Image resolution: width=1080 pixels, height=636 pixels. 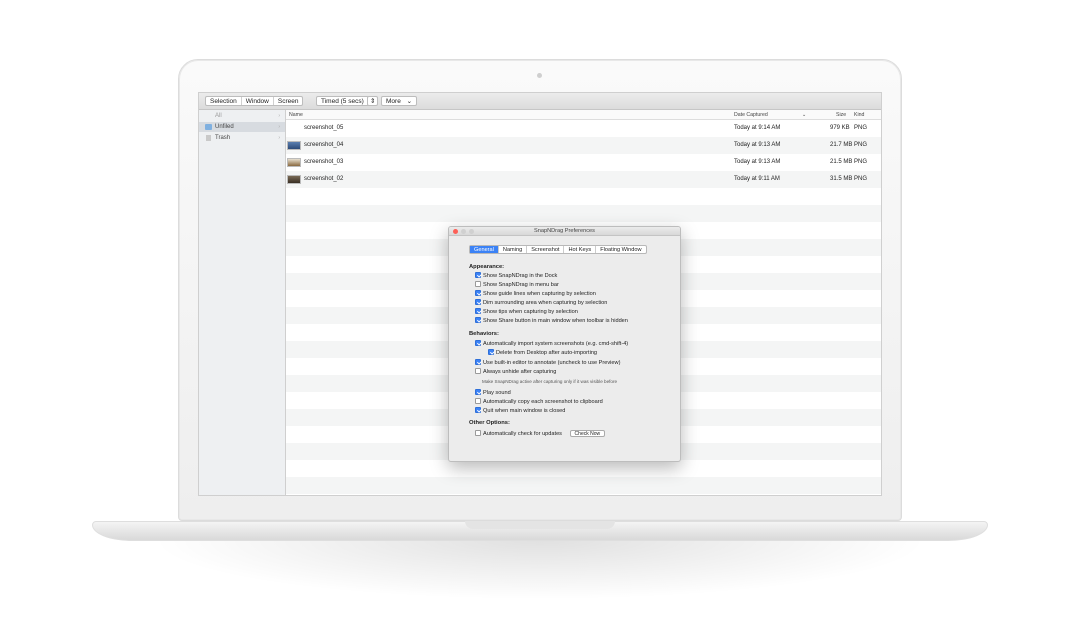 What do you see at coordinates (546, 249) in the screenshot?
I see `tab-screenshot: Screenshot` at bounding box center [546, 249].